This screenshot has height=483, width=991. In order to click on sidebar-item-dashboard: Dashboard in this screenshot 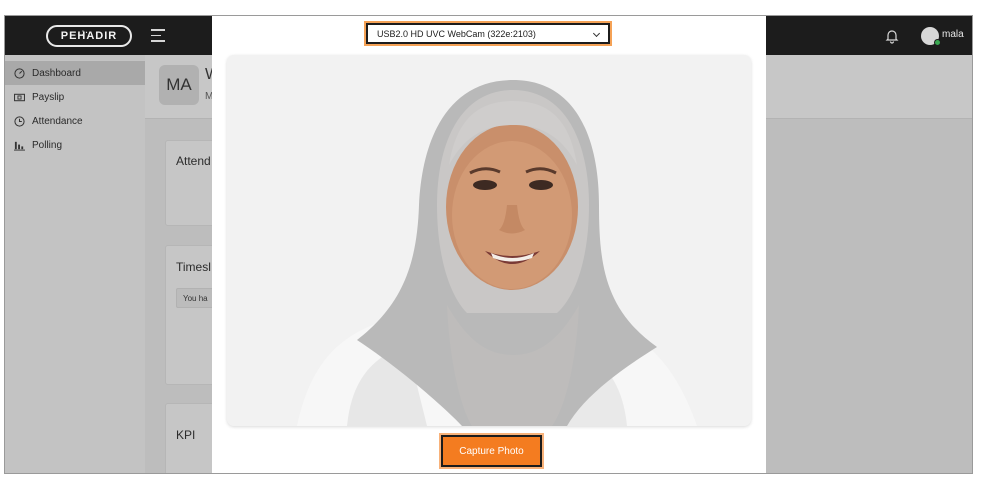, I will do `click(75, 73)`.